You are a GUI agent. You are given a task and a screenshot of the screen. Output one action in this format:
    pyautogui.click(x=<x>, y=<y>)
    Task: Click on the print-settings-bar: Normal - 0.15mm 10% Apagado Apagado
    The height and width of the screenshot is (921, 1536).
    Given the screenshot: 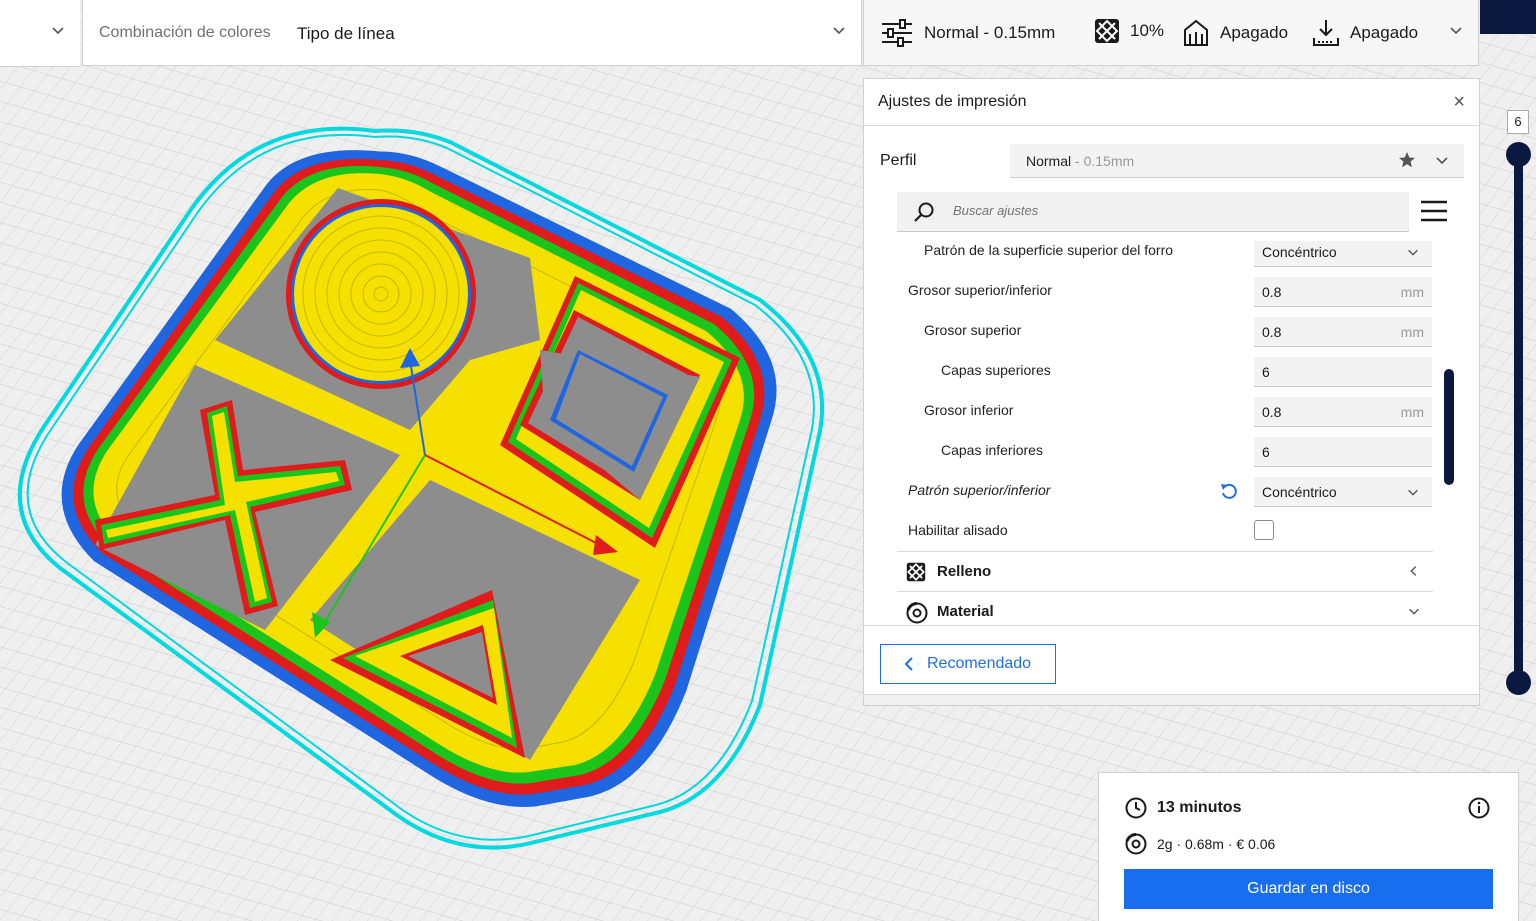 What is the action you would take?
    pyautogui.click(x=1171, y=33)
    